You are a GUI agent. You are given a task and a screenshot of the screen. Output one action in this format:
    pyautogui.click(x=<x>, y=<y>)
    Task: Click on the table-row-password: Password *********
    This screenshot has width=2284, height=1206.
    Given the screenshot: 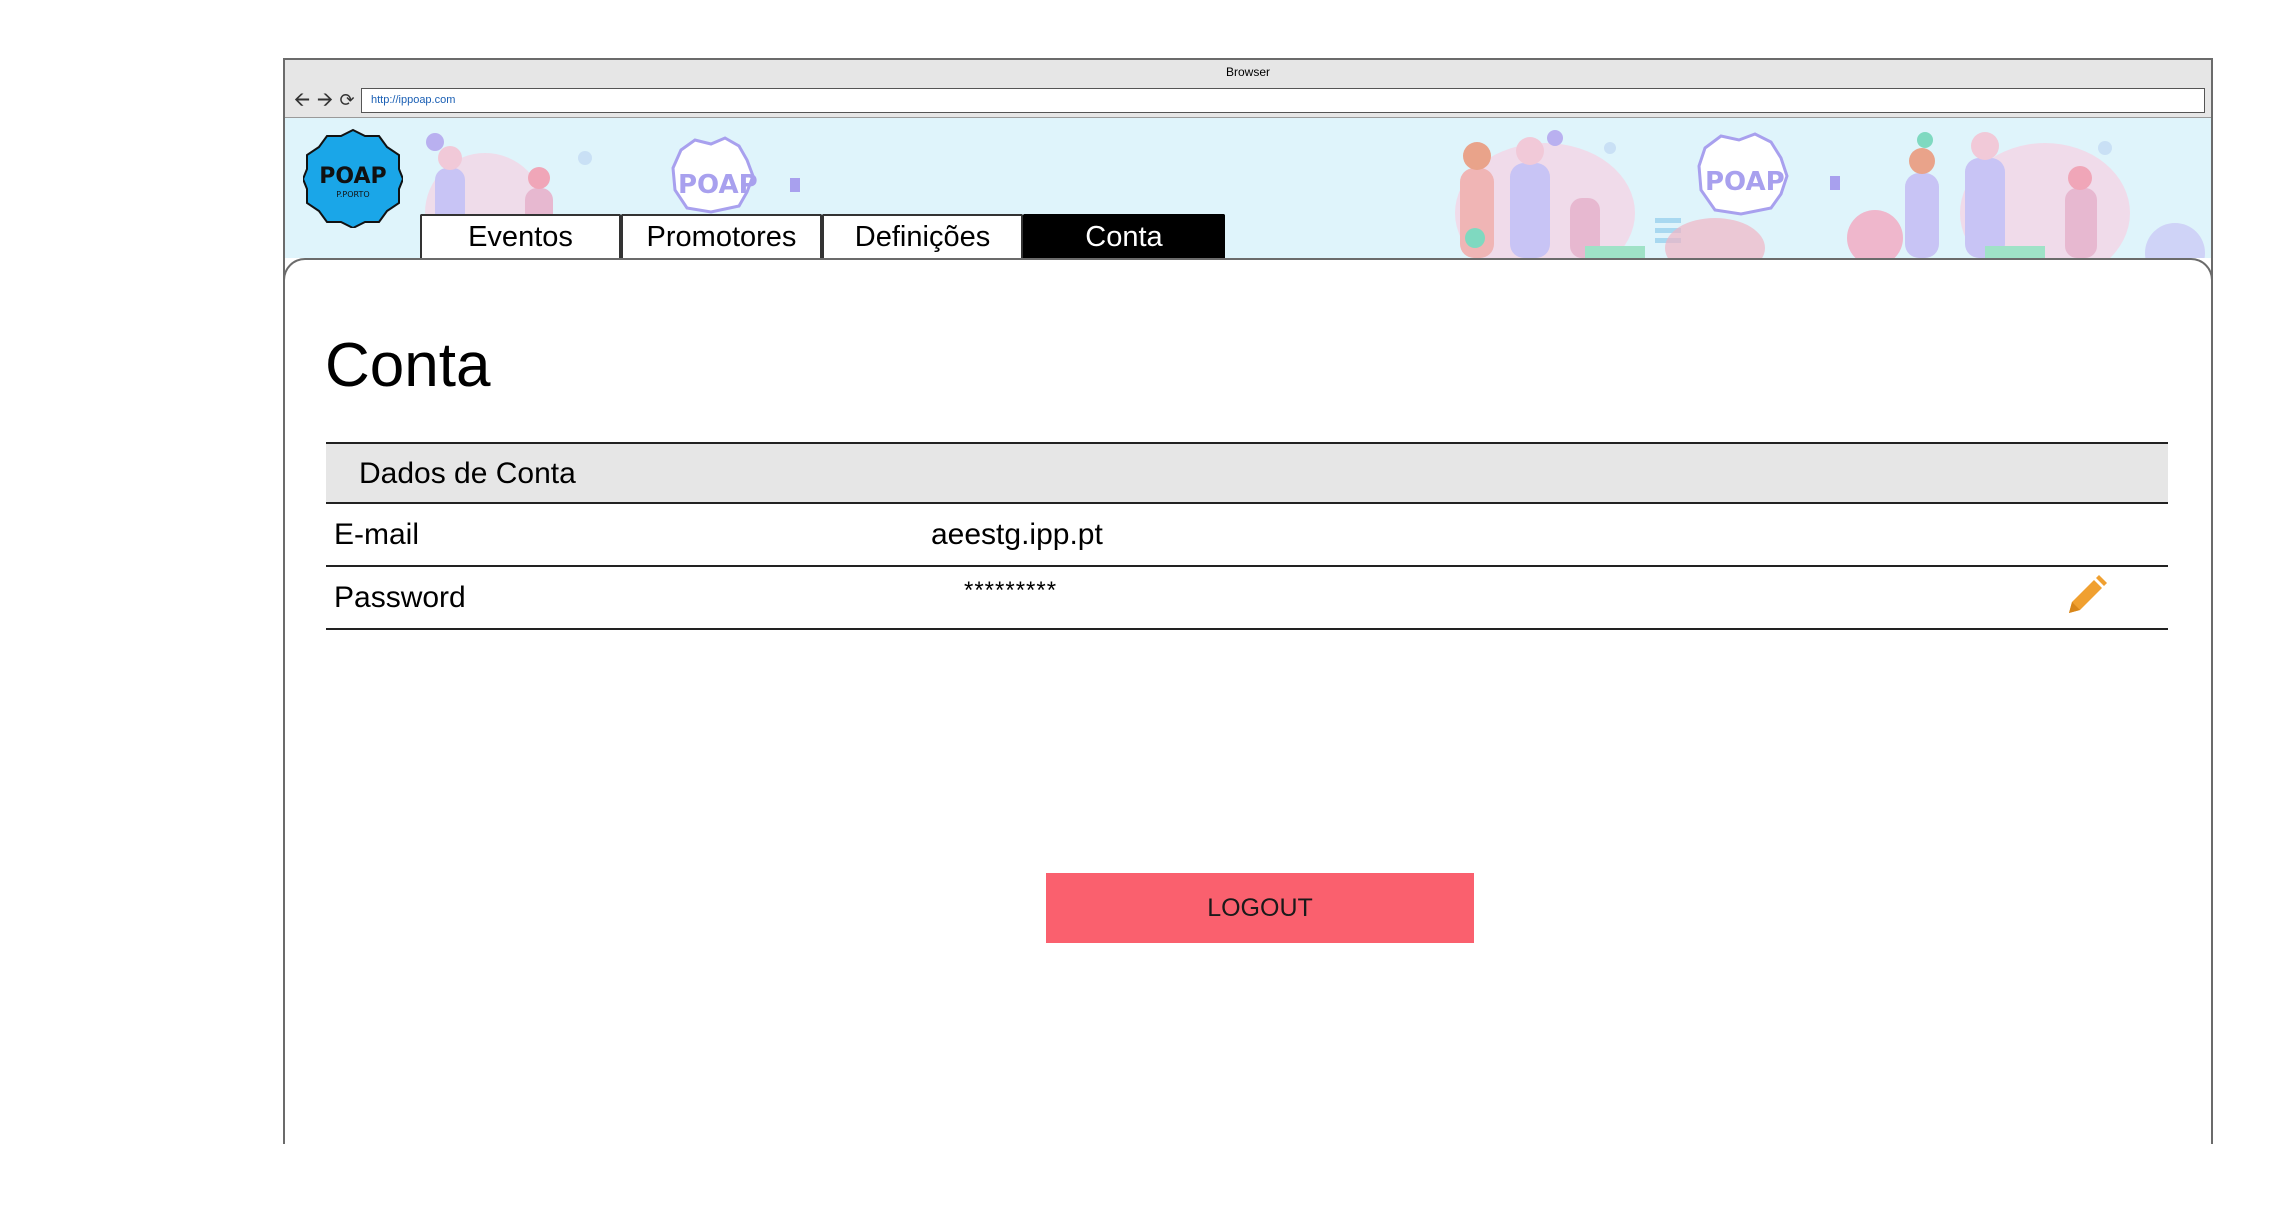 What is the action you would take?
    pyautogui.click(x=1247, y=598)
    